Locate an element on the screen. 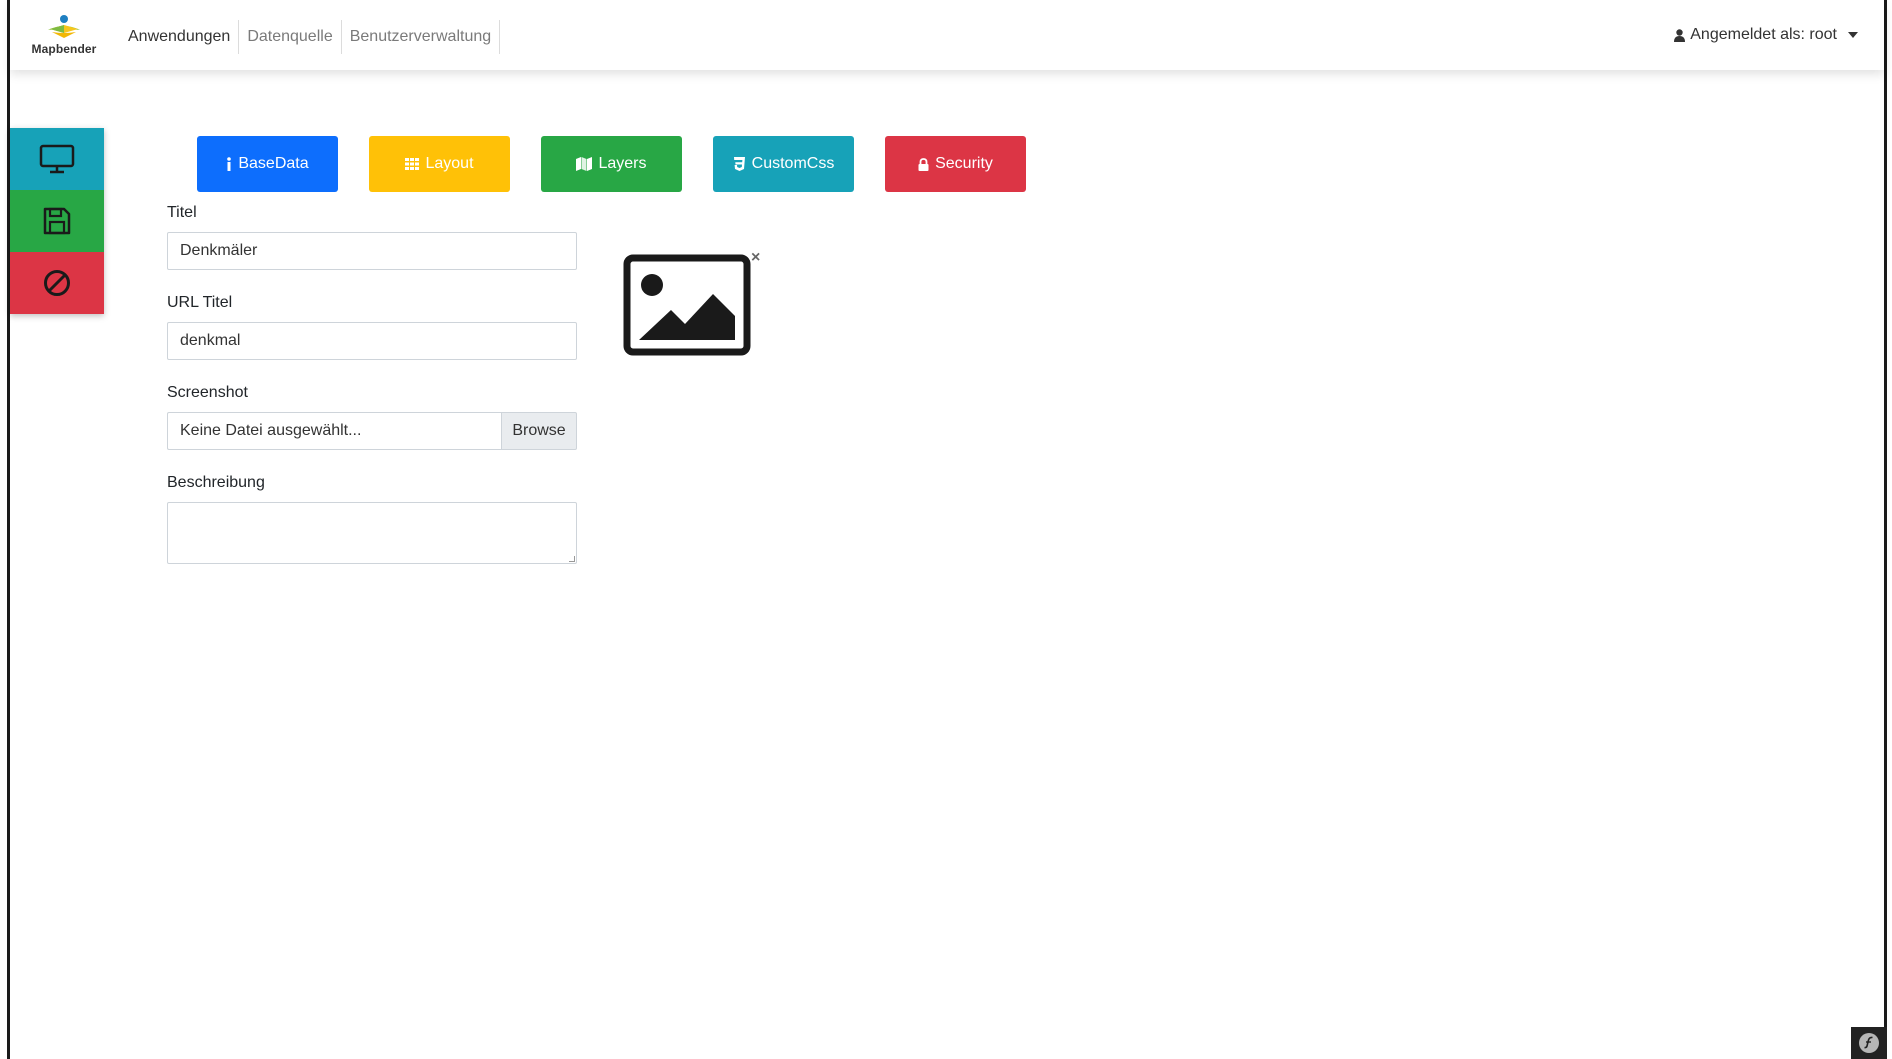 This screenshot has width=1892, height=1059. image-placeholder-icon is located at coordinates (687, 305).